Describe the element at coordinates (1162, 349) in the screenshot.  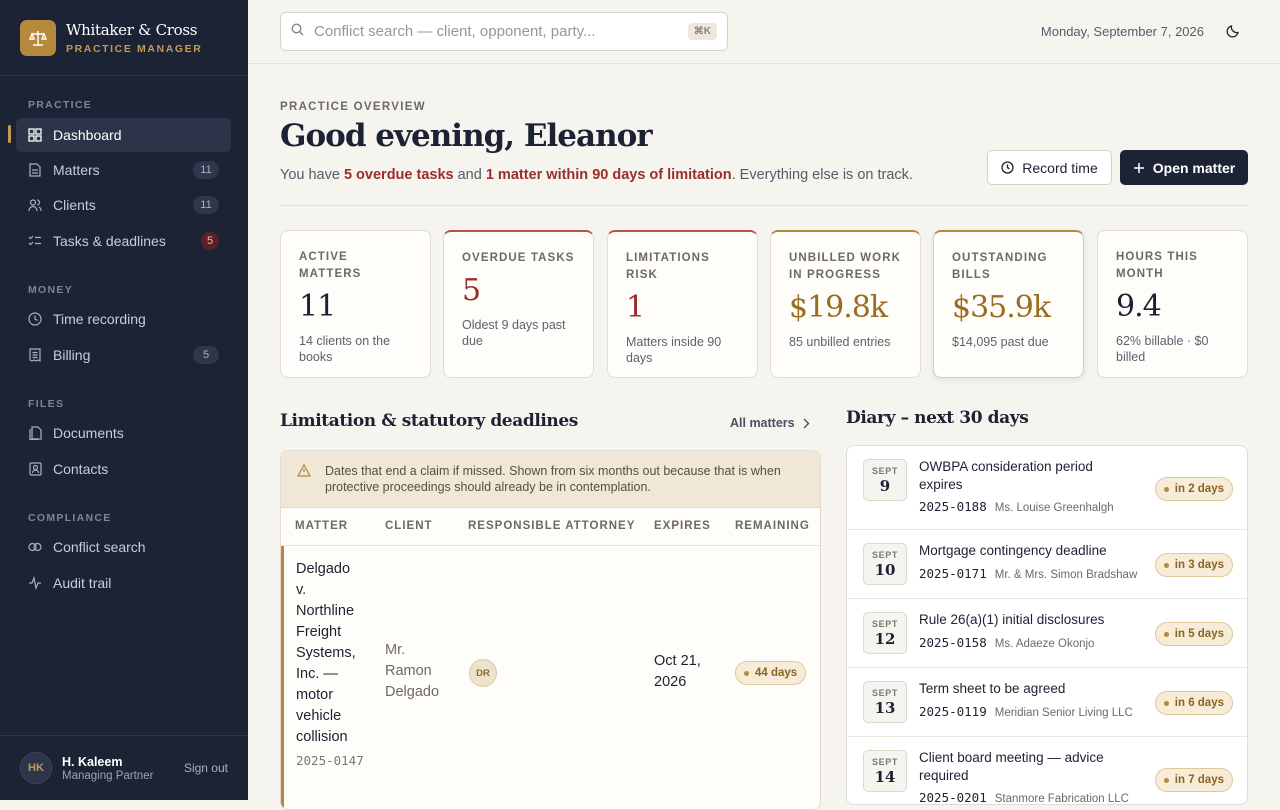
I see `stat-sub: 62% billable · $0 billed` at that location.